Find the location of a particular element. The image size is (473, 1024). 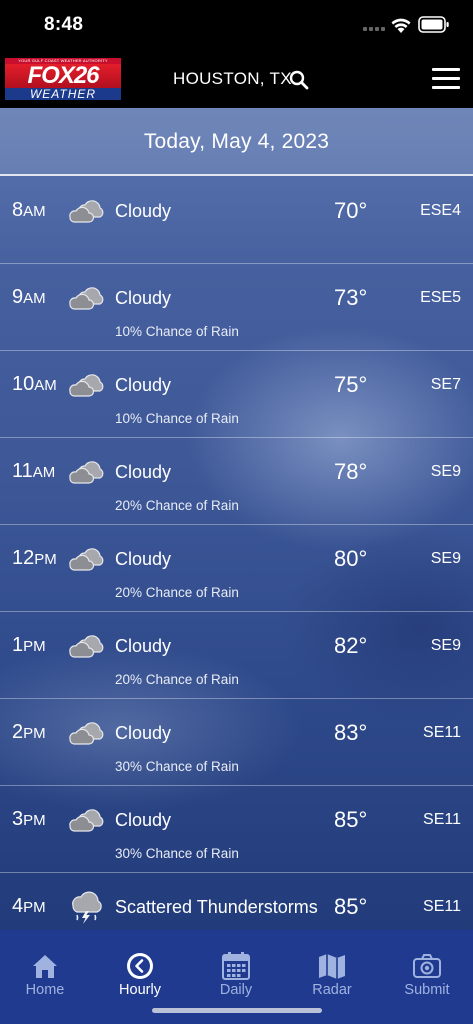

hour-label: 4PM is located at coordinates (29, 906).